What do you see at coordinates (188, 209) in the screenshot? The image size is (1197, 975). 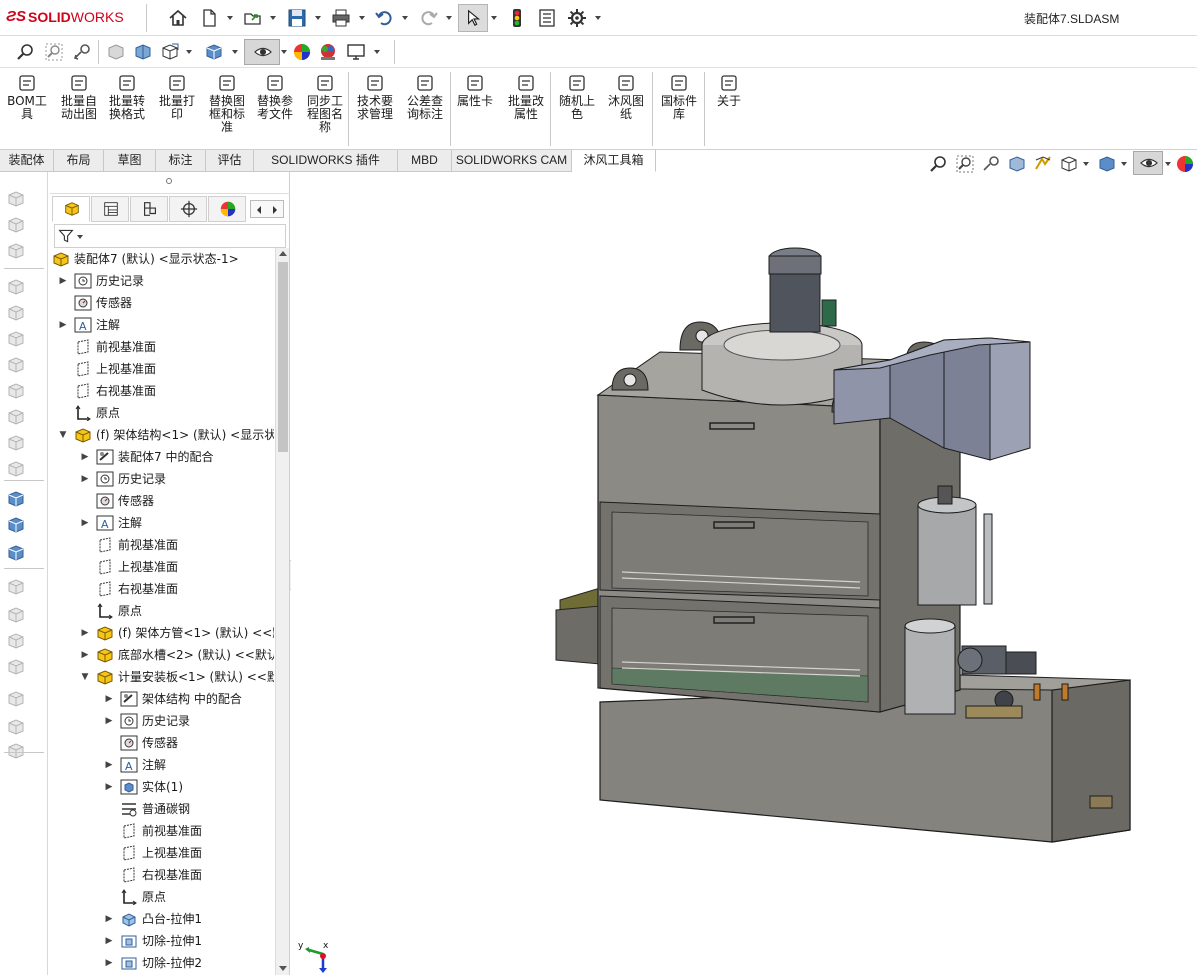 I see `tab-dimxpert-manager` at bounding box center [188, 209].